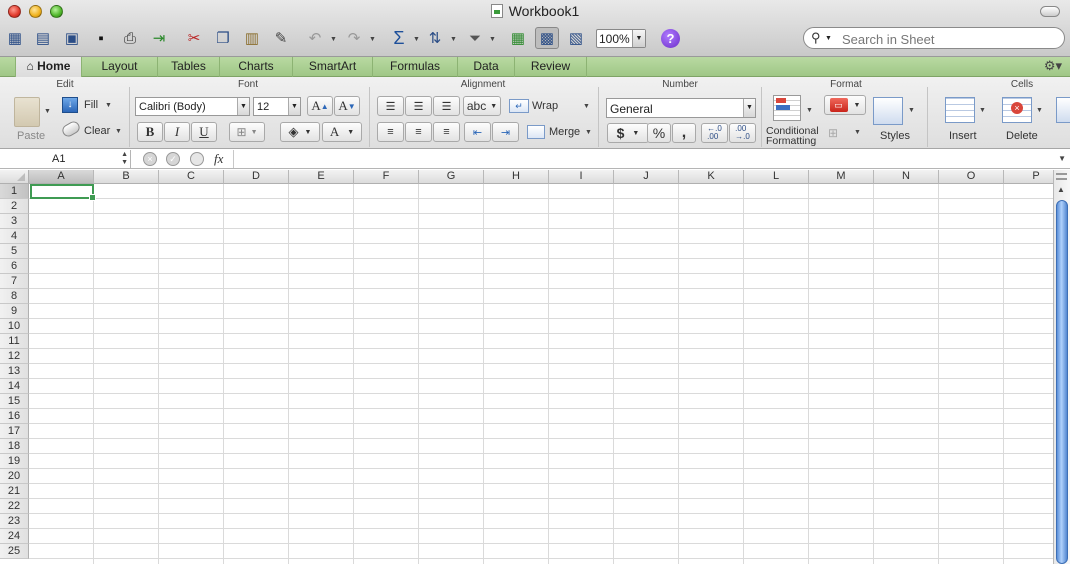 This screenshot has width=1070, height=564. I want to click on templates-icon: ▤, so click(43, 38).